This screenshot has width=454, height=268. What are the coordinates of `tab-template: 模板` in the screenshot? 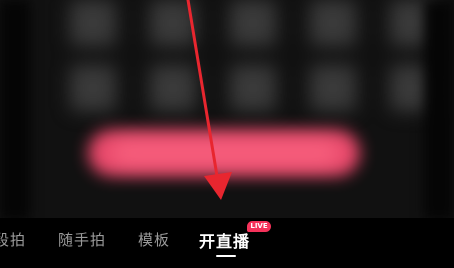 It's located at (154, 239).